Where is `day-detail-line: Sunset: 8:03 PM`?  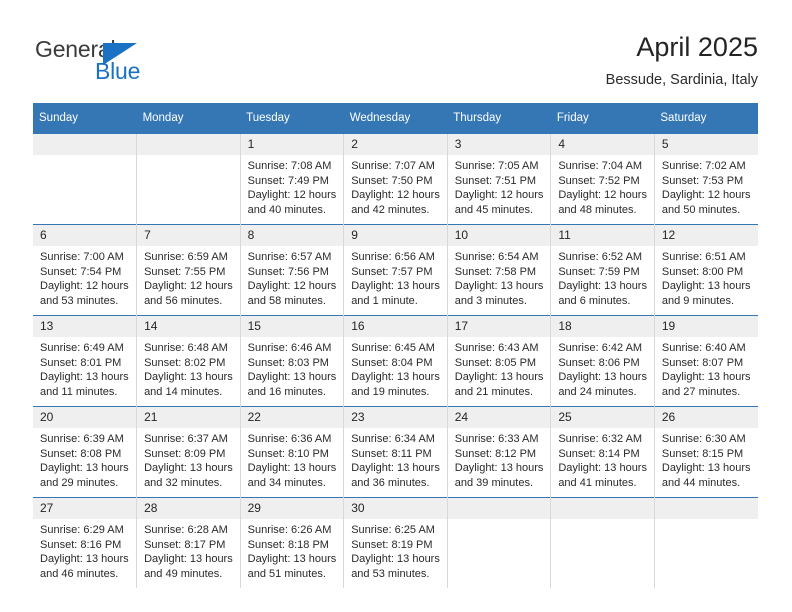 day-detail-line: Sunset: 8:03 PM is located at coordinates (288, 362).